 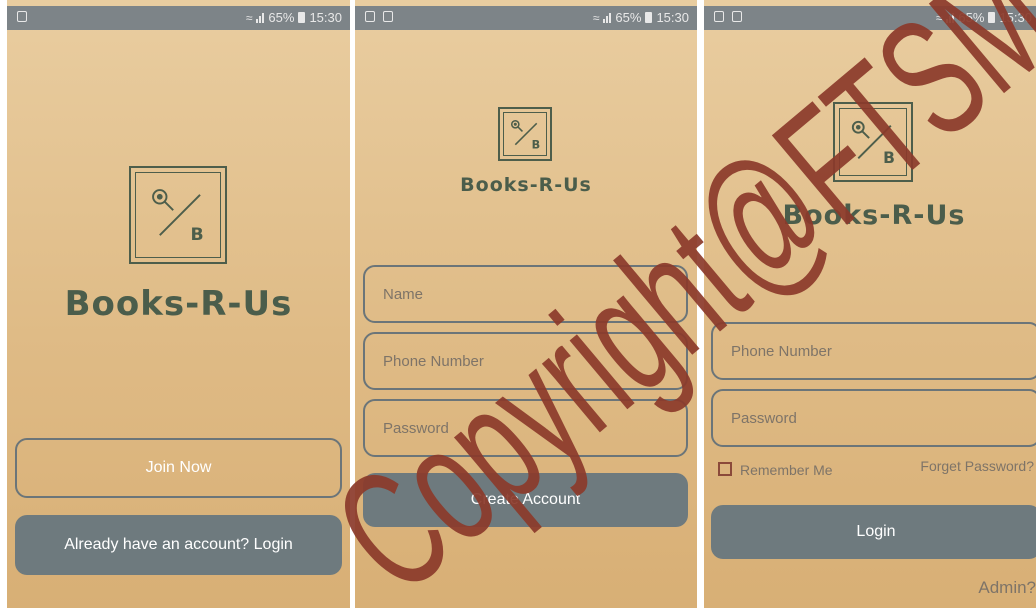 I want to click on forget-password-link: Forget Password?, so click(x=977, y=466).